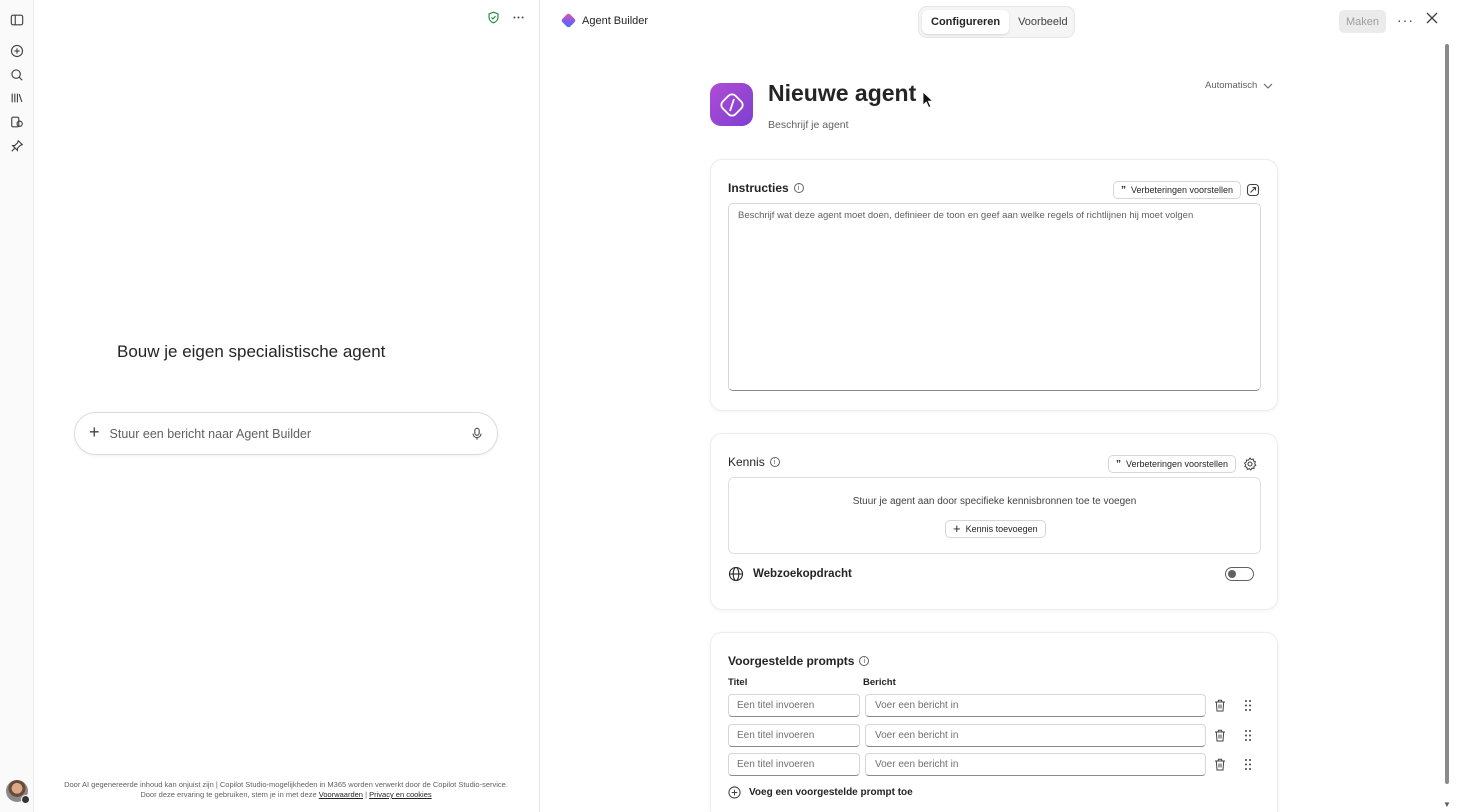 This screenshot has width=1462, height=812. What do you see at coordinates (251, 351) in the screenshot?
I see `chat-heading: Bouw je eigen specialistische agent` at bounding box center [251, 351].